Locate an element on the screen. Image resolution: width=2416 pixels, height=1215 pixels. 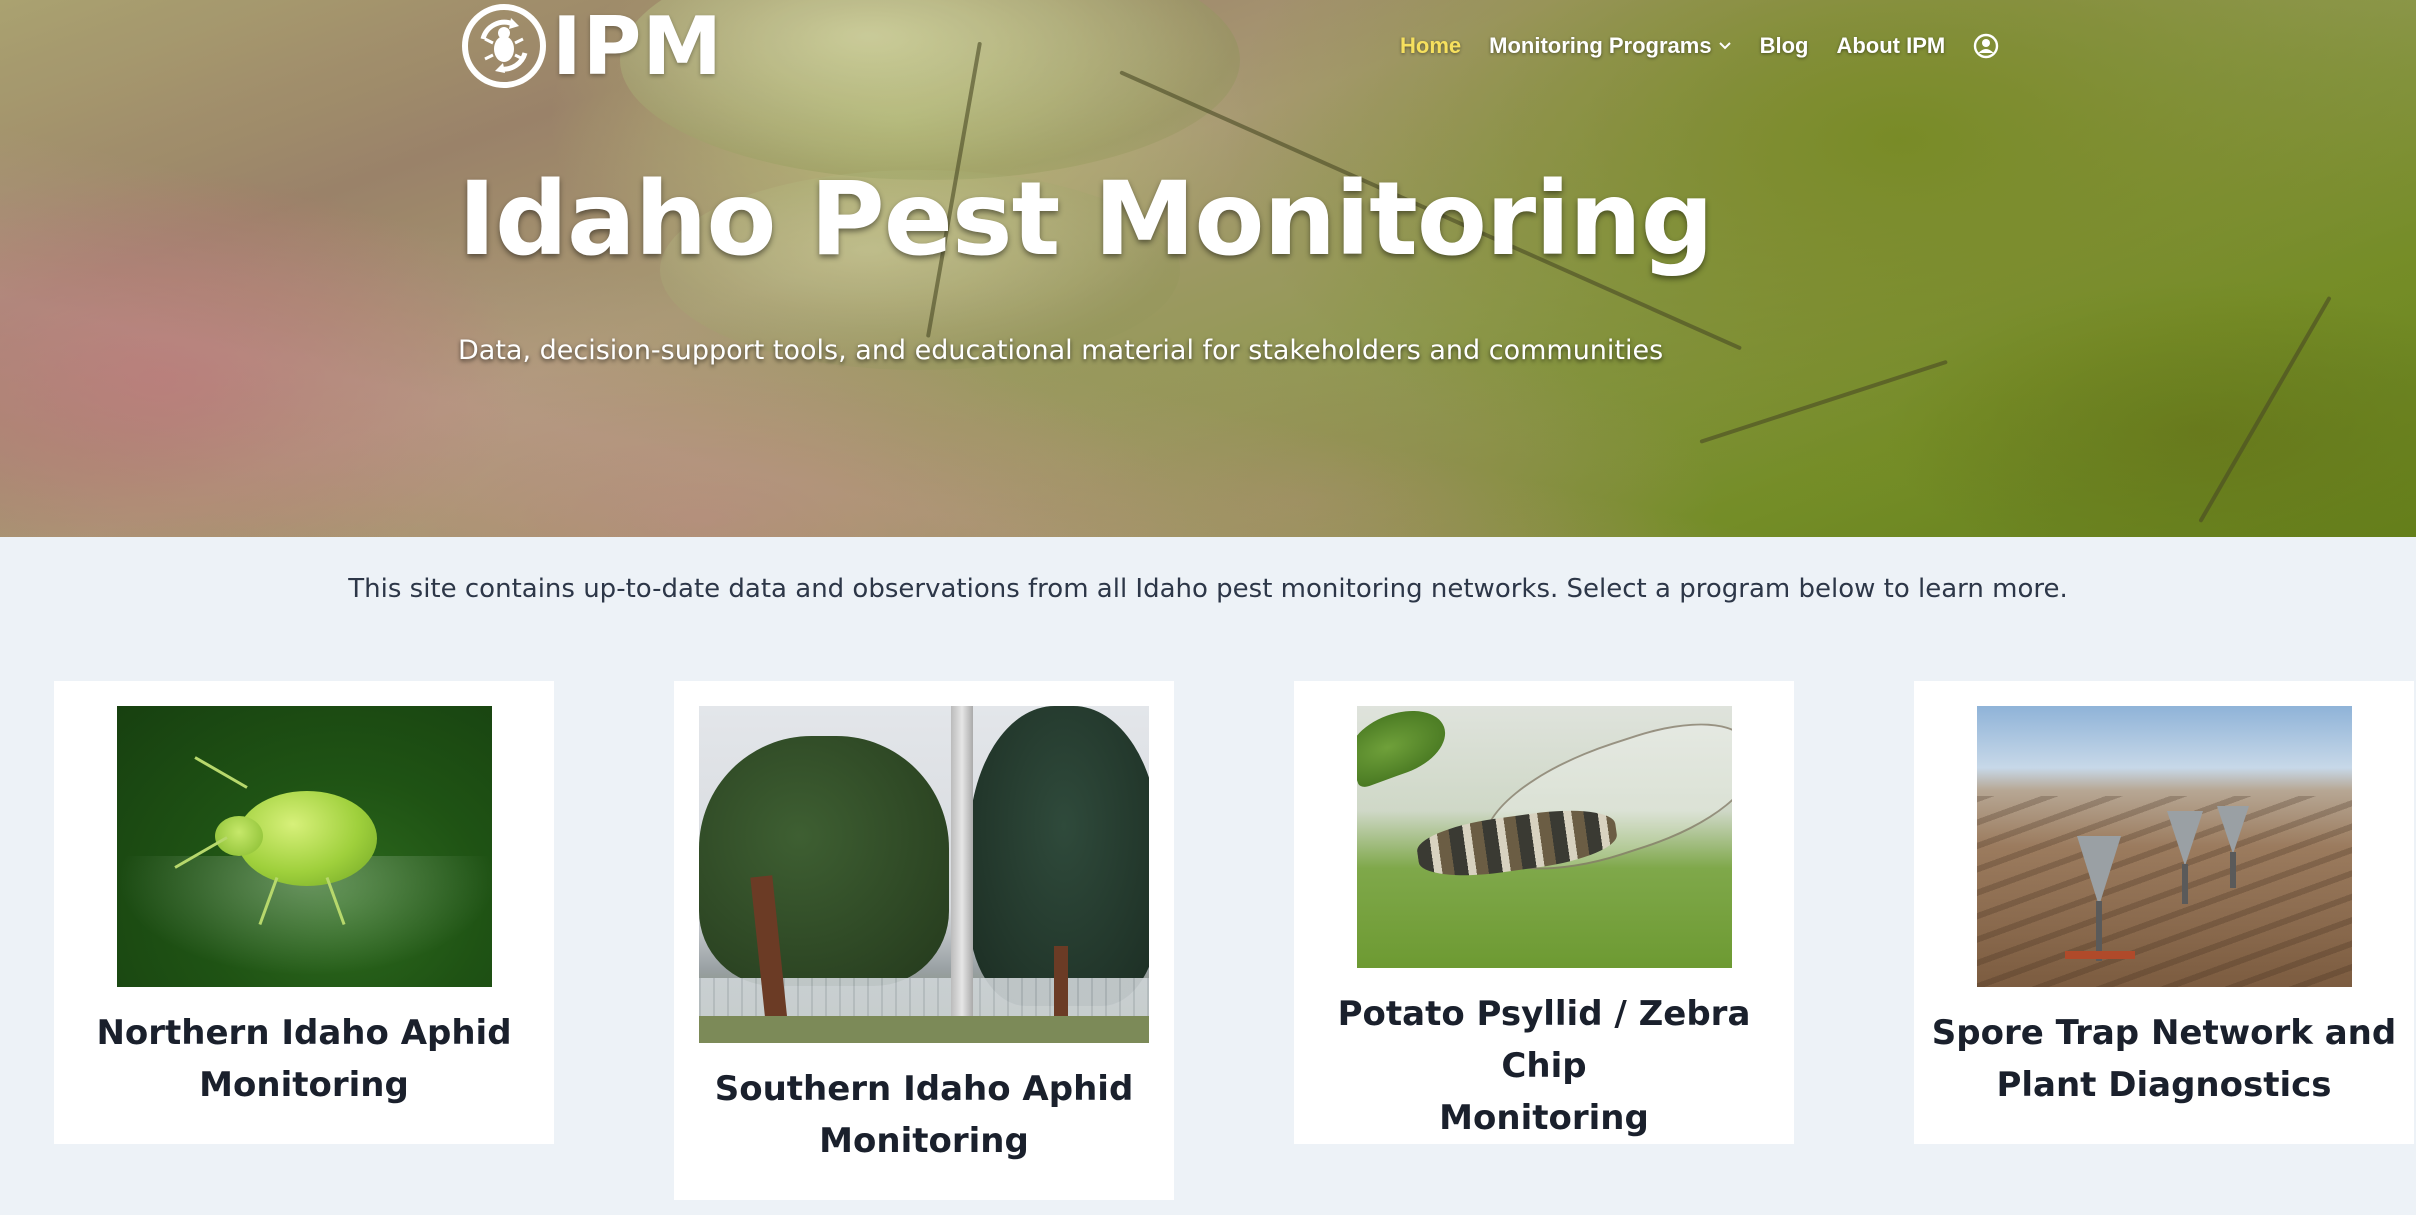
pine-tree is located at coordinates (824, 861).